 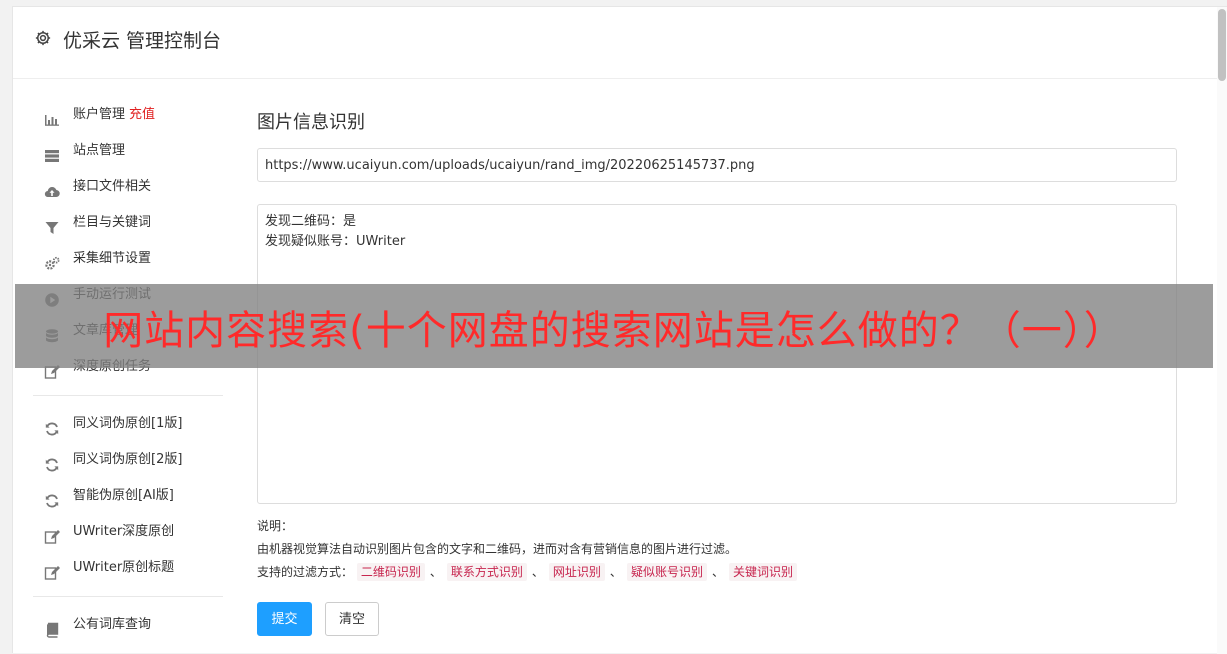 I want to click on filter-tag: 二维码识别, so click(x=390, y=572).